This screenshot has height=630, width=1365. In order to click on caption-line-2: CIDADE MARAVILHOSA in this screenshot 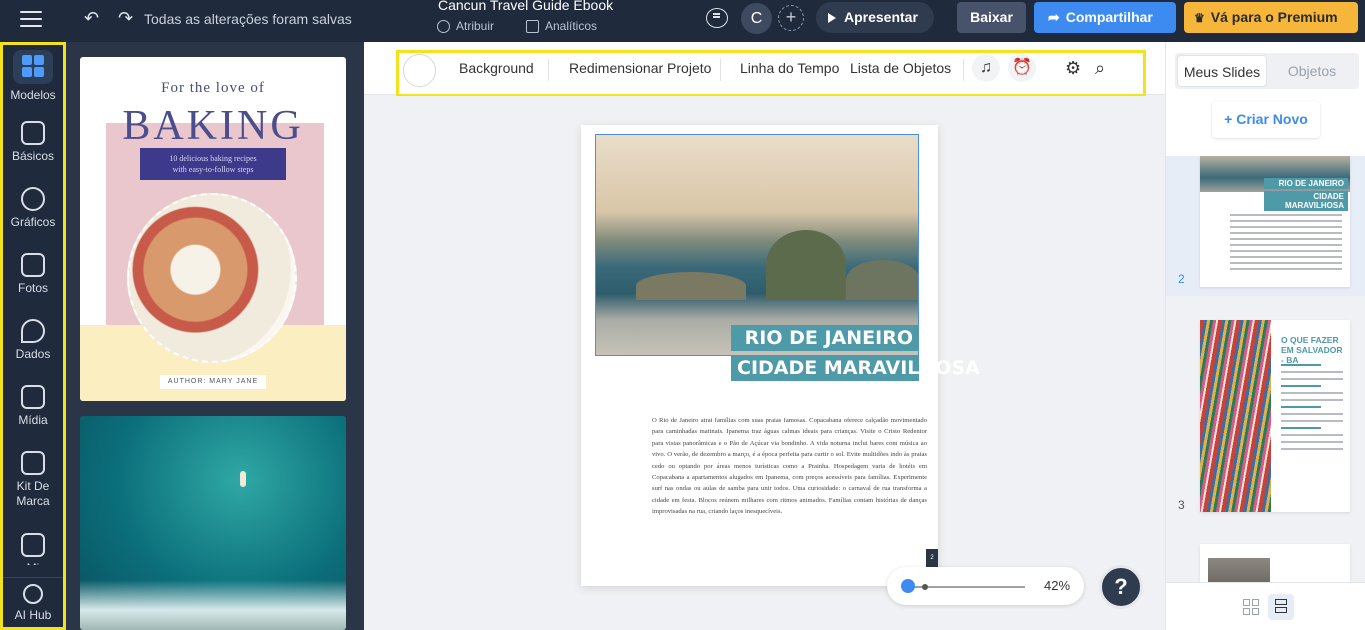, I will do `click(855, 368)`.